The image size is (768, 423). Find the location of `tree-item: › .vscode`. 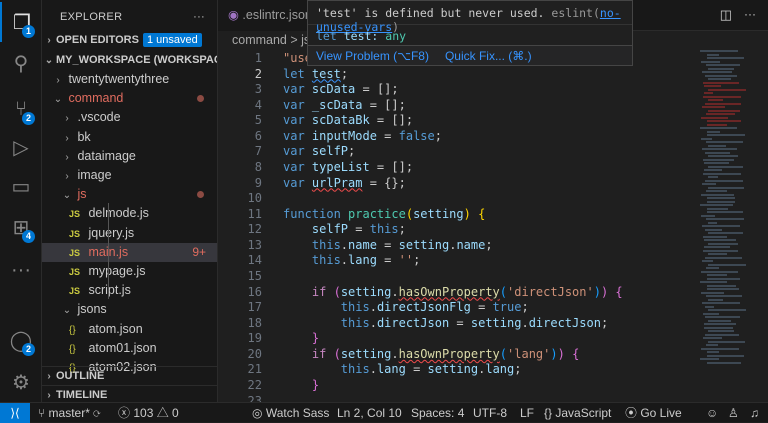

tree-item: › .vscode is located at coordinates (129, 117).